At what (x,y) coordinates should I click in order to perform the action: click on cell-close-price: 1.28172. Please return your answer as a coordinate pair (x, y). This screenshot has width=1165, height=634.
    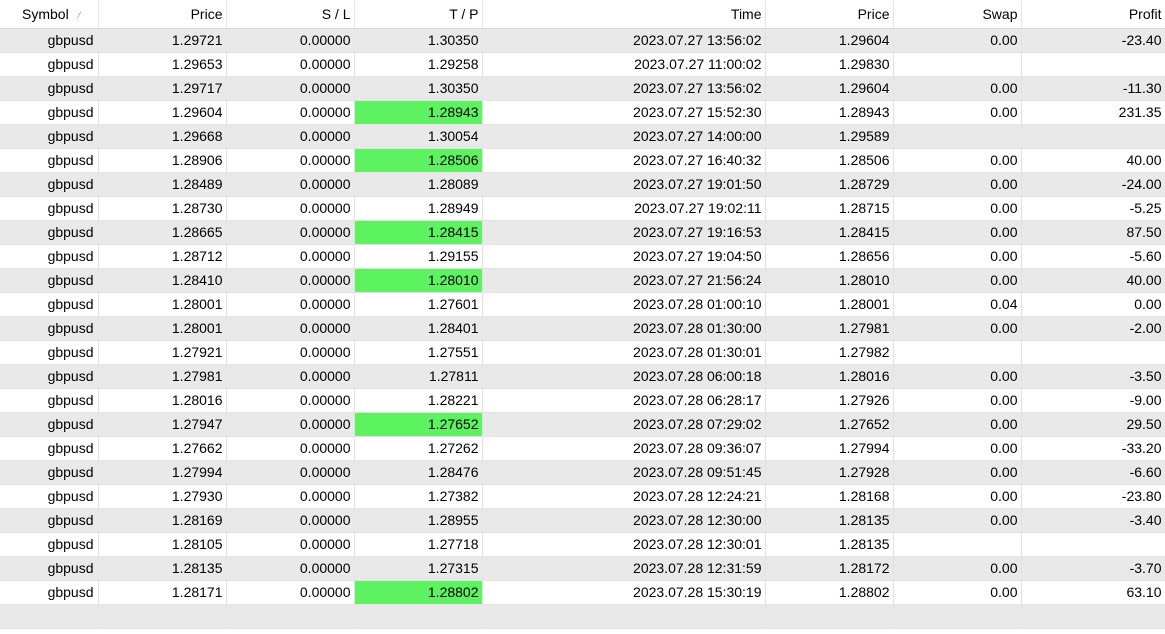
    Looking at the image, I should click on (829, 568).